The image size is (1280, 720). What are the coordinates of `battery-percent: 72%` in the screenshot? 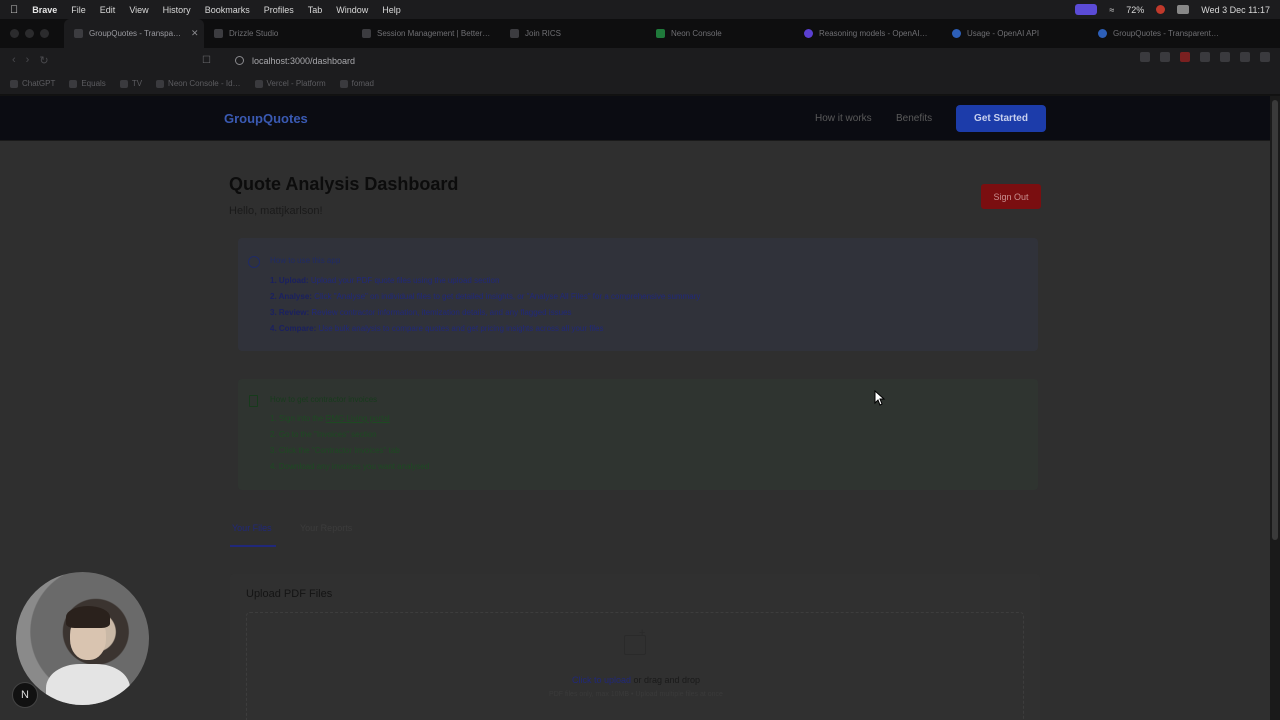 It's located at (1135, 10).